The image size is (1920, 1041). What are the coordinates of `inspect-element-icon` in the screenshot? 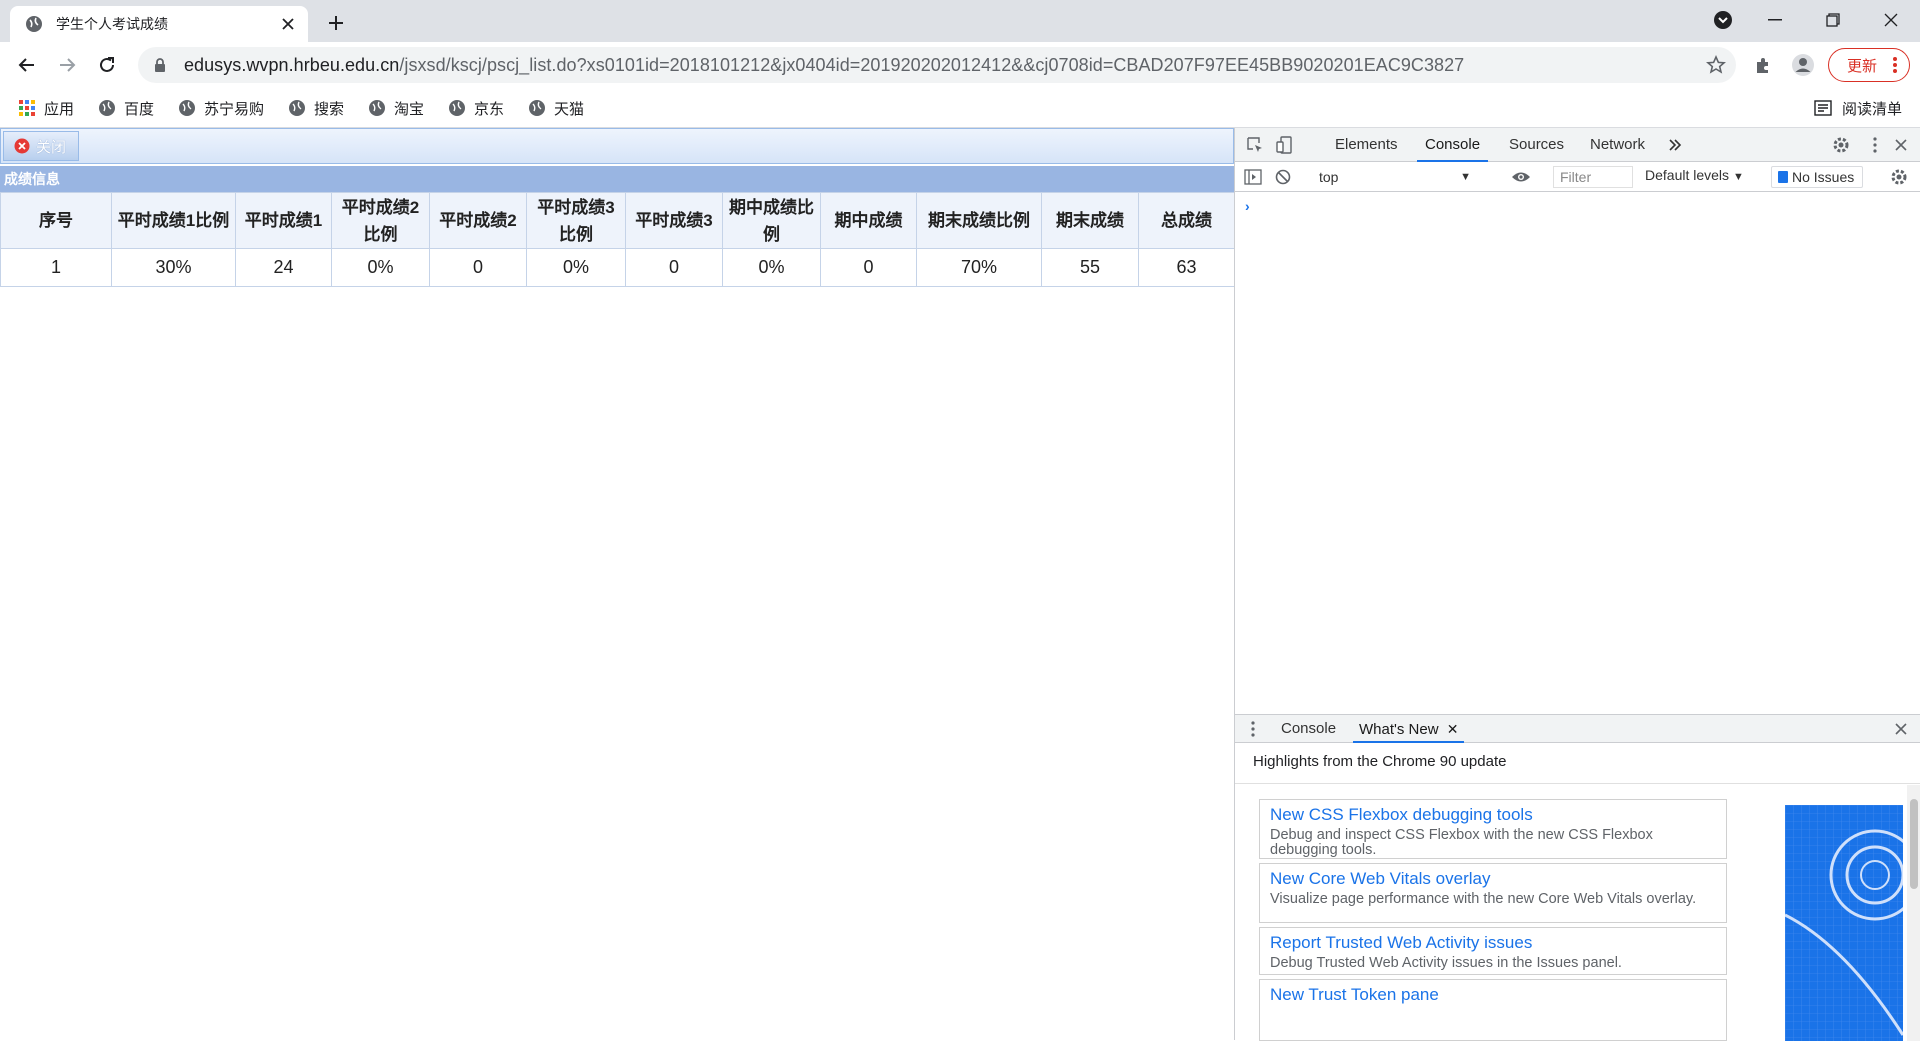 It's located at (1255, 145).